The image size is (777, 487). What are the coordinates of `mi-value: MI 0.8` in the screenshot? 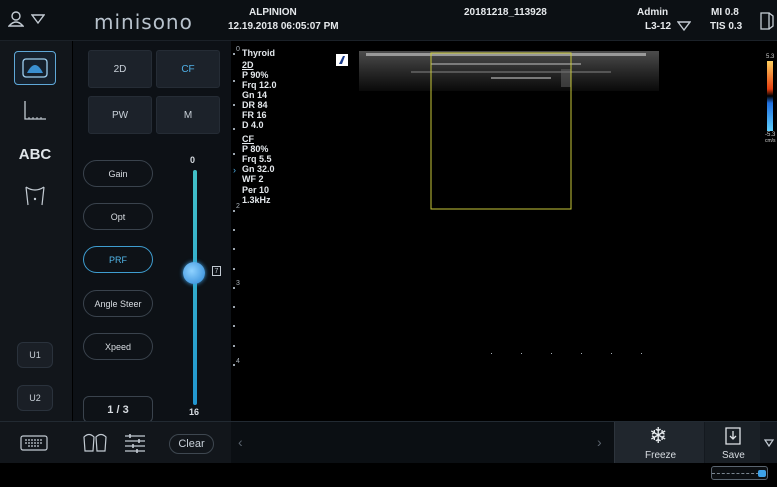 It's located at (725, 12).